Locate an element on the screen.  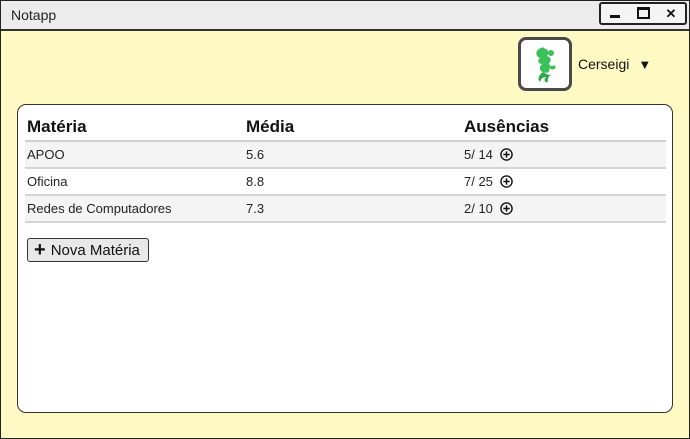
avatar is located at coordinates (545, 64).